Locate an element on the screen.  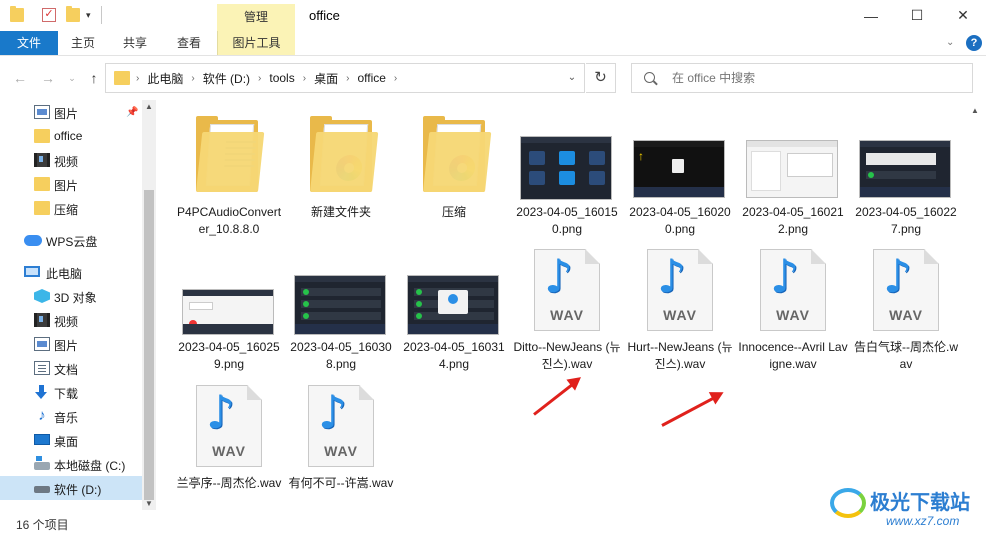
desktop-icon is located at coordinates (42, 439).